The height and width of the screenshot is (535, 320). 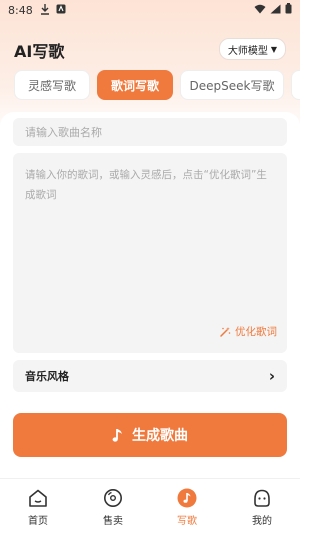 I want to click on profile-icon, so click(x=262, y=498).